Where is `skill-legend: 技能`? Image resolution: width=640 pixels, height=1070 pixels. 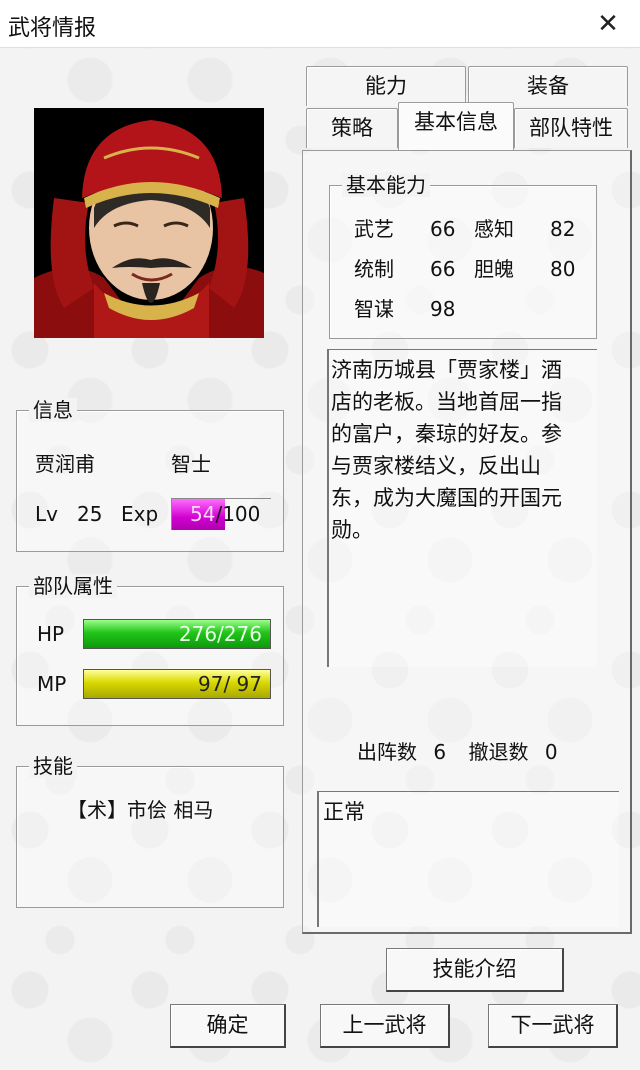 skill-legend: 技能 is located at coordinates (53, 766).